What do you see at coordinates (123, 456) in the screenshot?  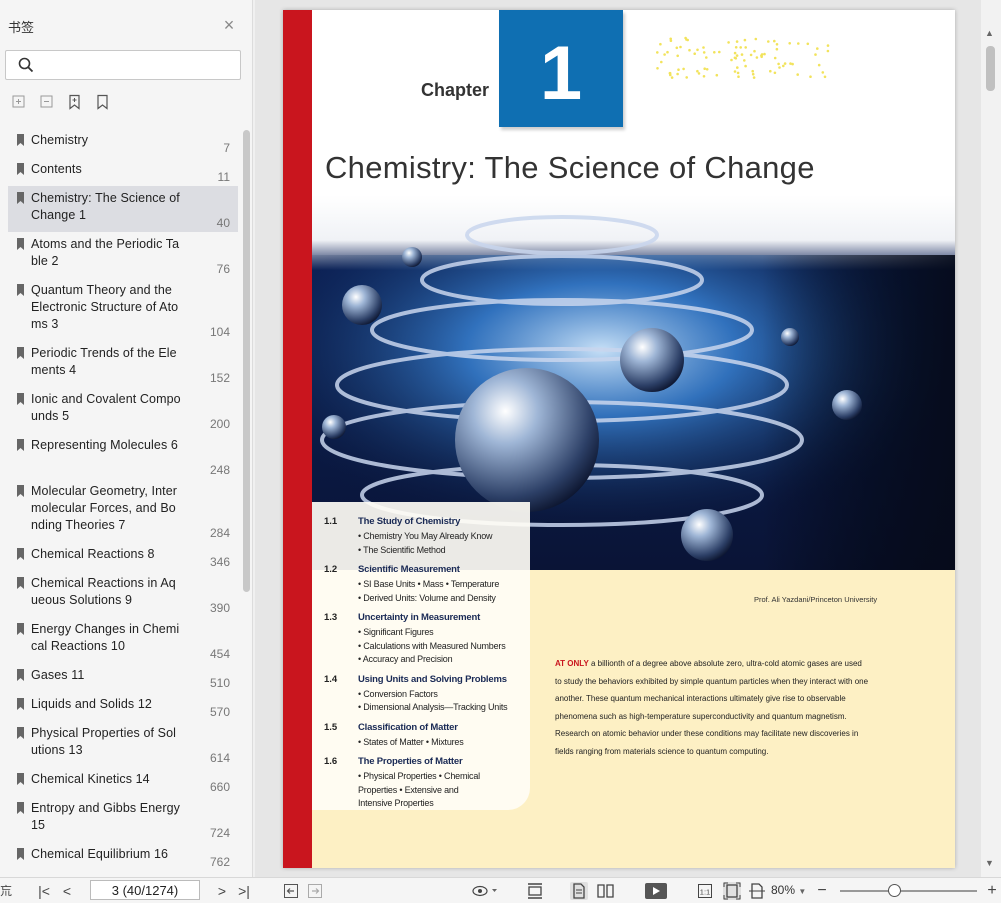 I see `bookmark-item: Representing Molecules 6 248` at bounding box center [123, 456].